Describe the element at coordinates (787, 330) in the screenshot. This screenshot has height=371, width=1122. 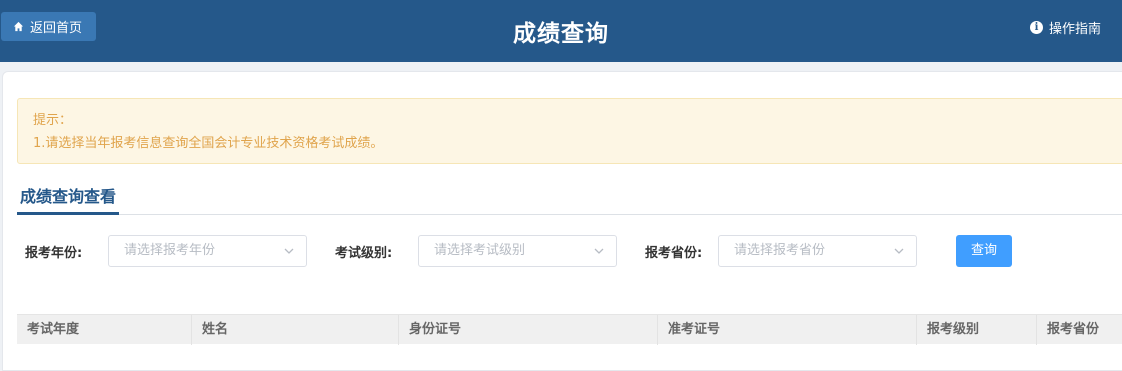
I see `col-admission-number: 准考证号` at that location.